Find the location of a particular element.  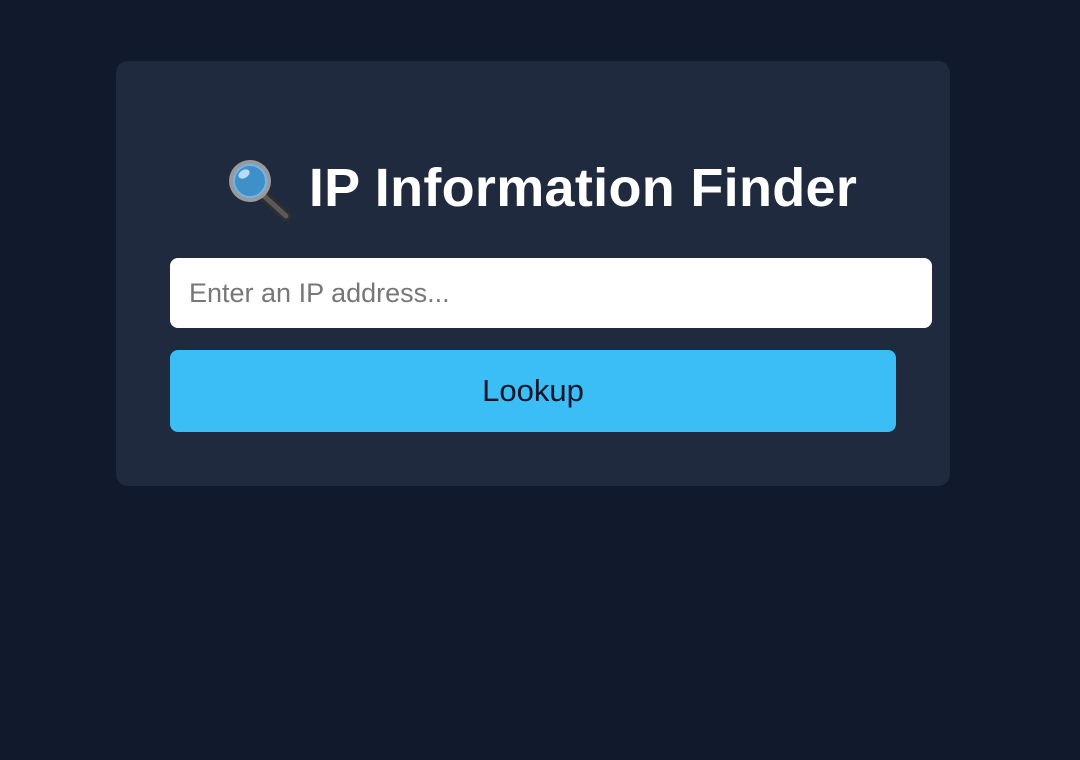

lookup-button: Lookup is located at coordinates (533, 391).